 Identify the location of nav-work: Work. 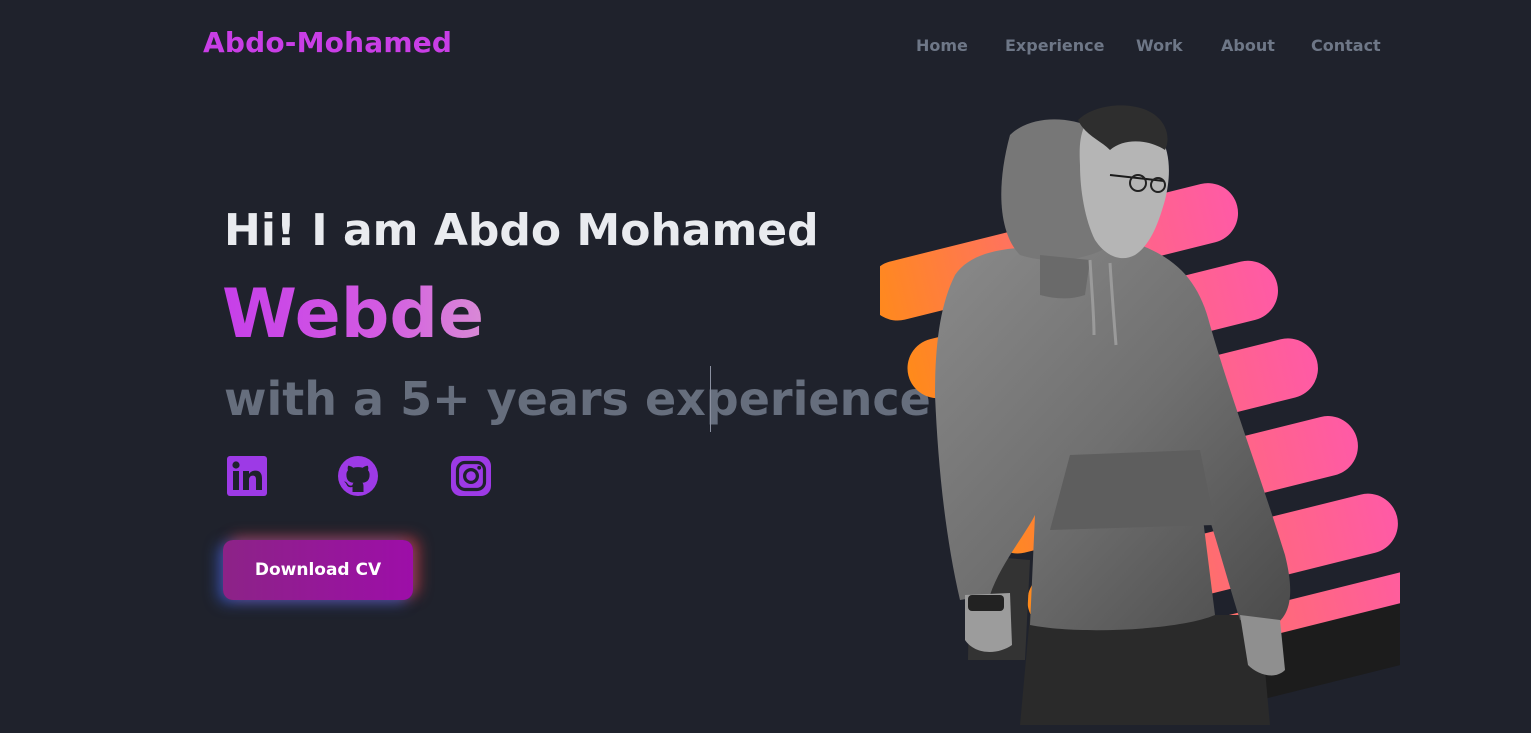
(1159, 45).